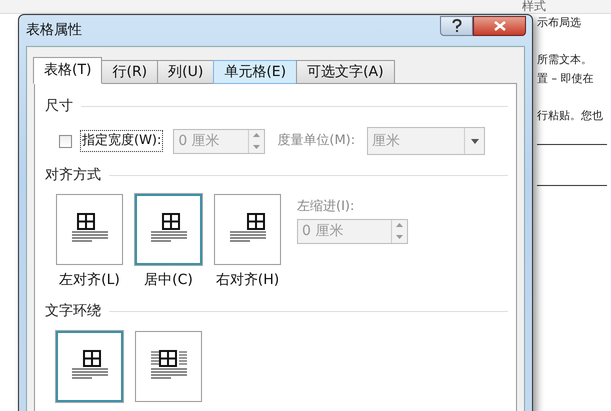  I want to click on caret-icon, so click(474, 141).